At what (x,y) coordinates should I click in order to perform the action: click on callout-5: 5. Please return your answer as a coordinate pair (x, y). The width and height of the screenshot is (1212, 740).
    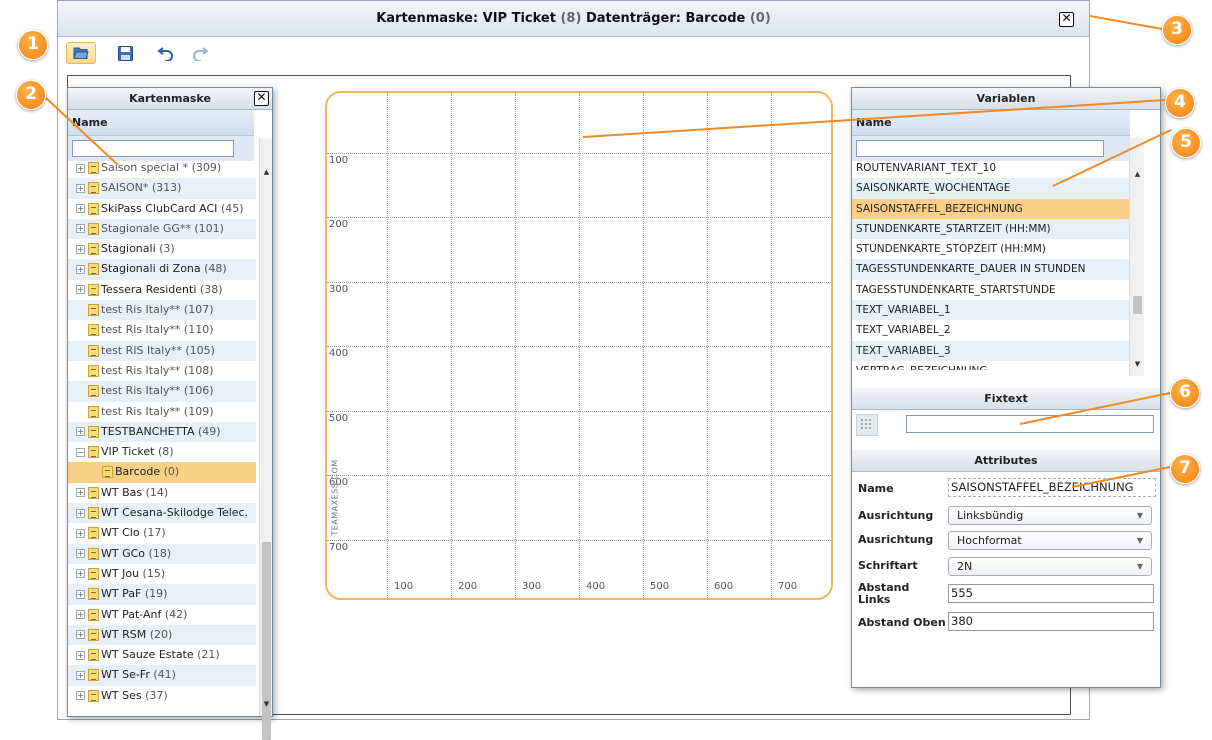
    Looking at the image, I should click on (1186, 143).